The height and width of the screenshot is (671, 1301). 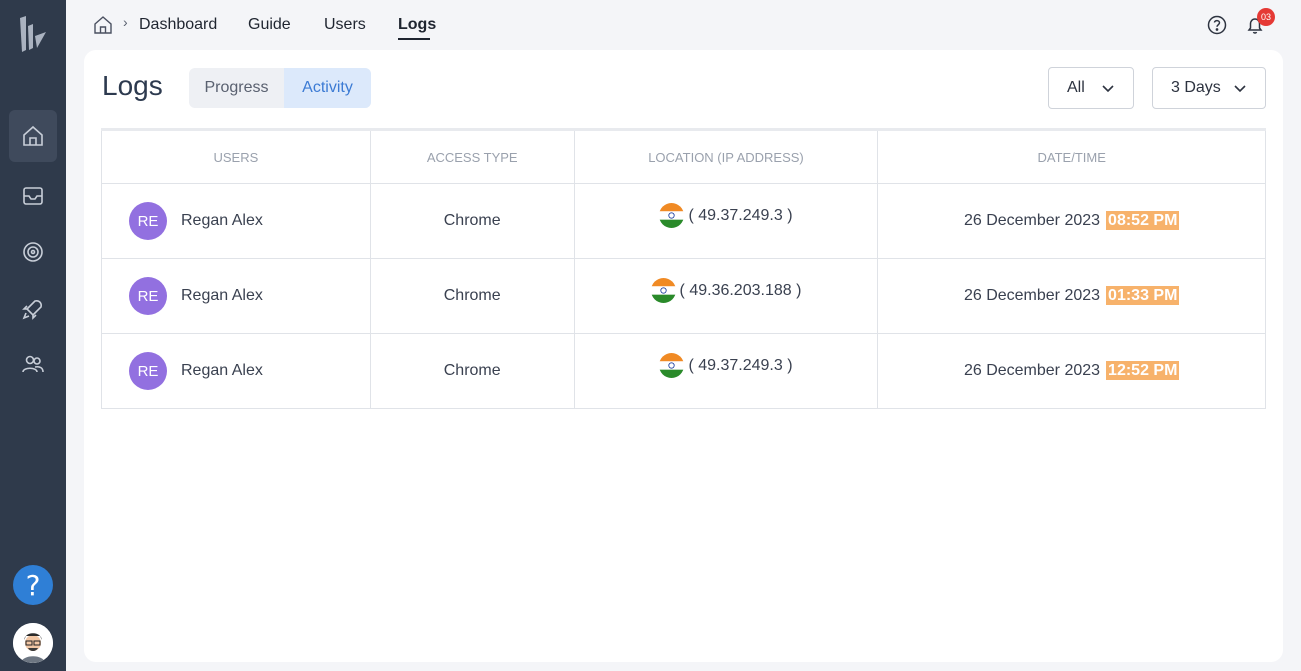 I want to click on notification-badge: 03, so click(x=1266, y=17).